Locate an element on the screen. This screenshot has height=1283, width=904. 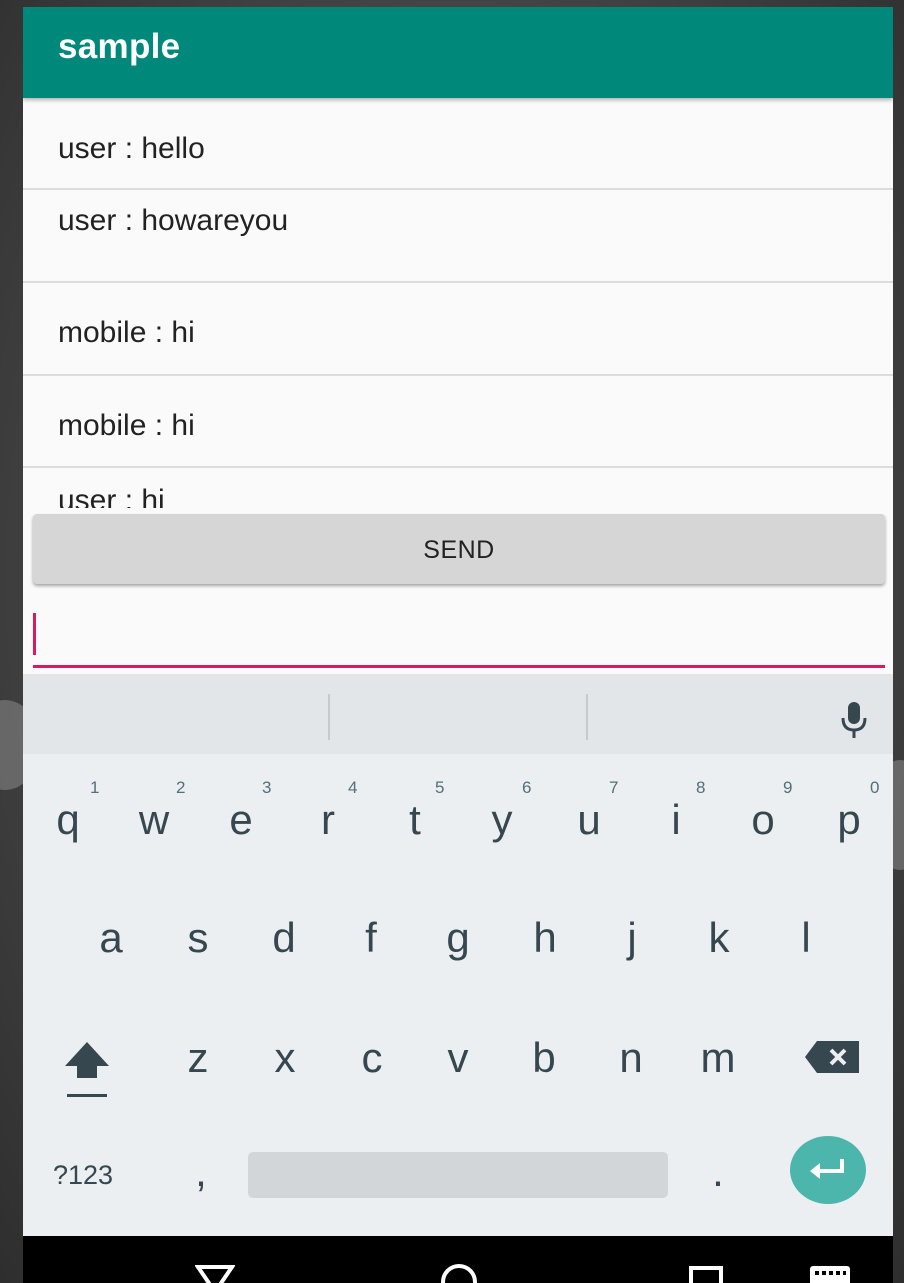
microphone-icon is located at coordinates (854, 720).